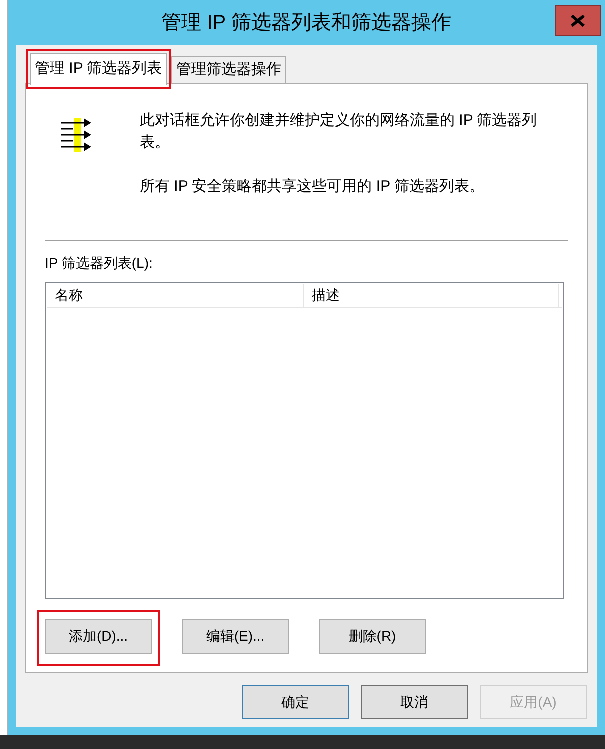 This screenshot has width=605, height=749. Describe the element at coordinates (431, 295) in the screenshot. I see `column-header: 描述` at that location.